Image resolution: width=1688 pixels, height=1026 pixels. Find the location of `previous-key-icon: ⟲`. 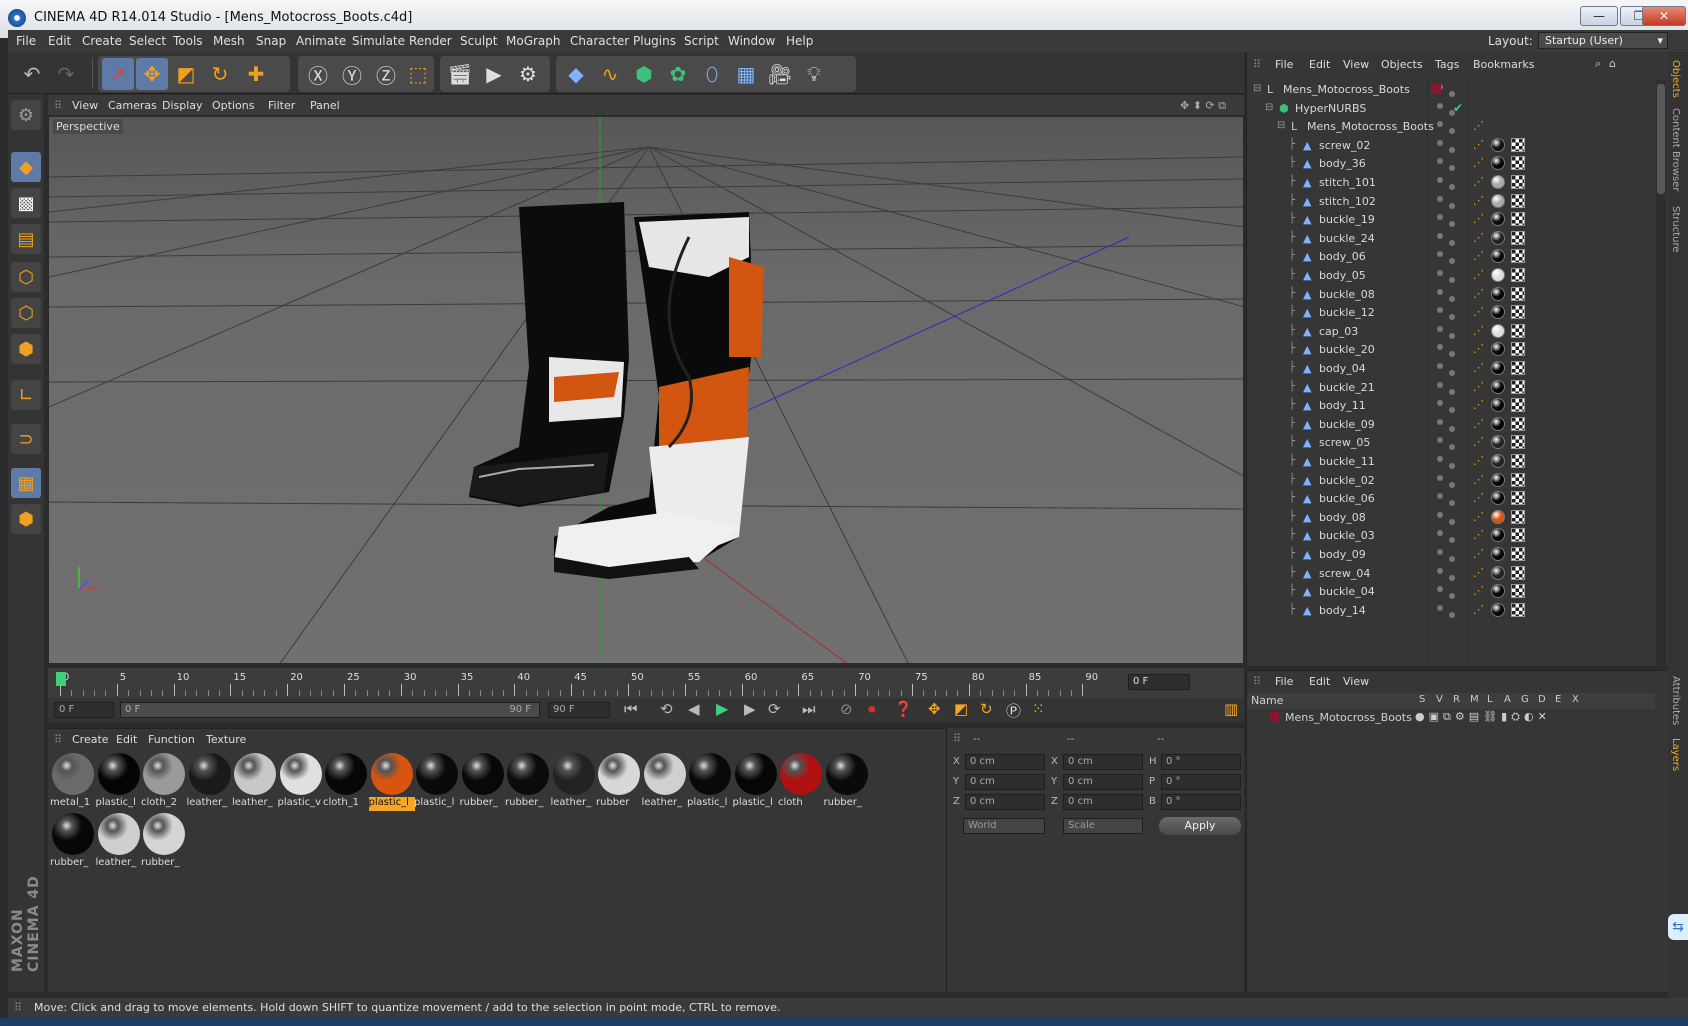

previous-key-icon: ⟲ is located at coordinates (666, 709).